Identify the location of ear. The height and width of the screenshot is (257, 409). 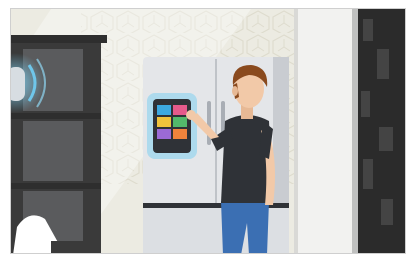
(235, 91).